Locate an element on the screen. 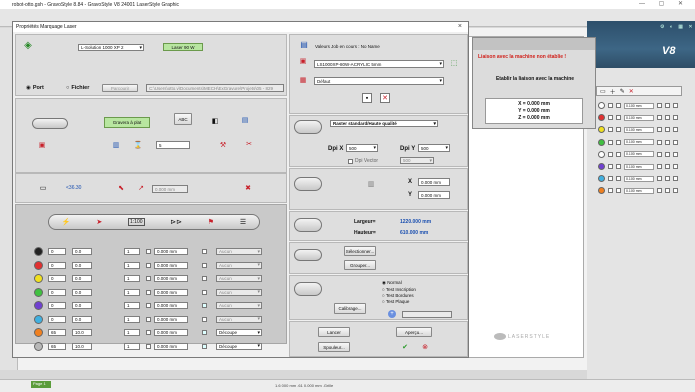 The width and height of the screenshot is (695, 392). pointer-icon: ⬉ is located at coordinates (121, 188).